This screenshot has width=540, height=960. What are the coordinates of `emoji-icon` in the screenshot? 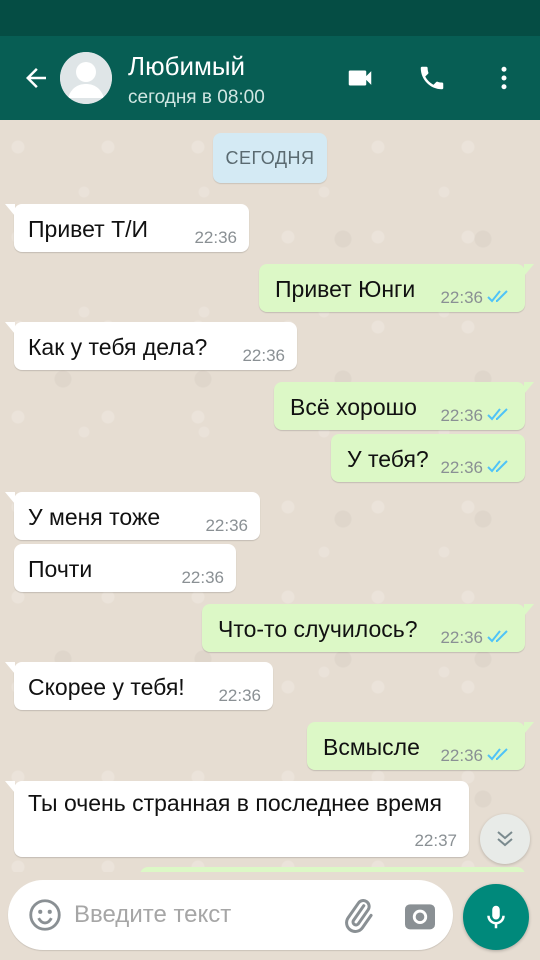 It's located at (45, 915).